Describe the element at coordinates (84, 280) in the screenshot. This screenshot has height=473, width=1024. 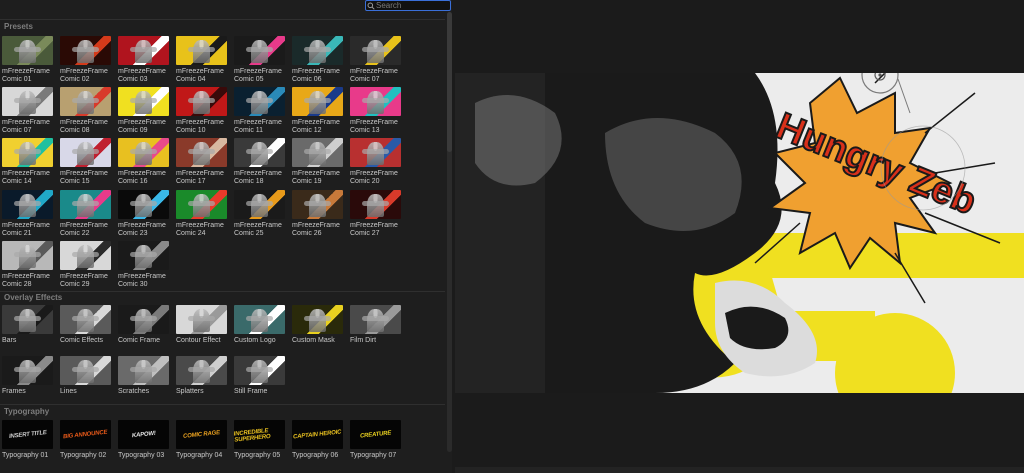
I see `preset-label: mFreezeFrame Comic 29` at that location.